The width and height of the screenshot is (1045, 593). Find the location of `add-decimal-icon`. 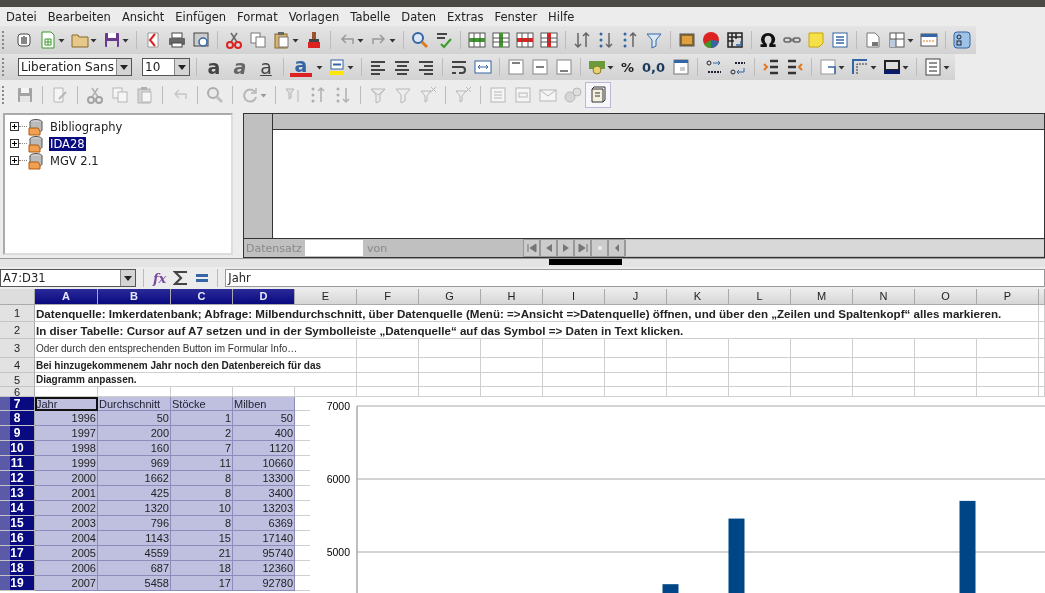

add-decimal-icon is located at coordinates (714, 67).